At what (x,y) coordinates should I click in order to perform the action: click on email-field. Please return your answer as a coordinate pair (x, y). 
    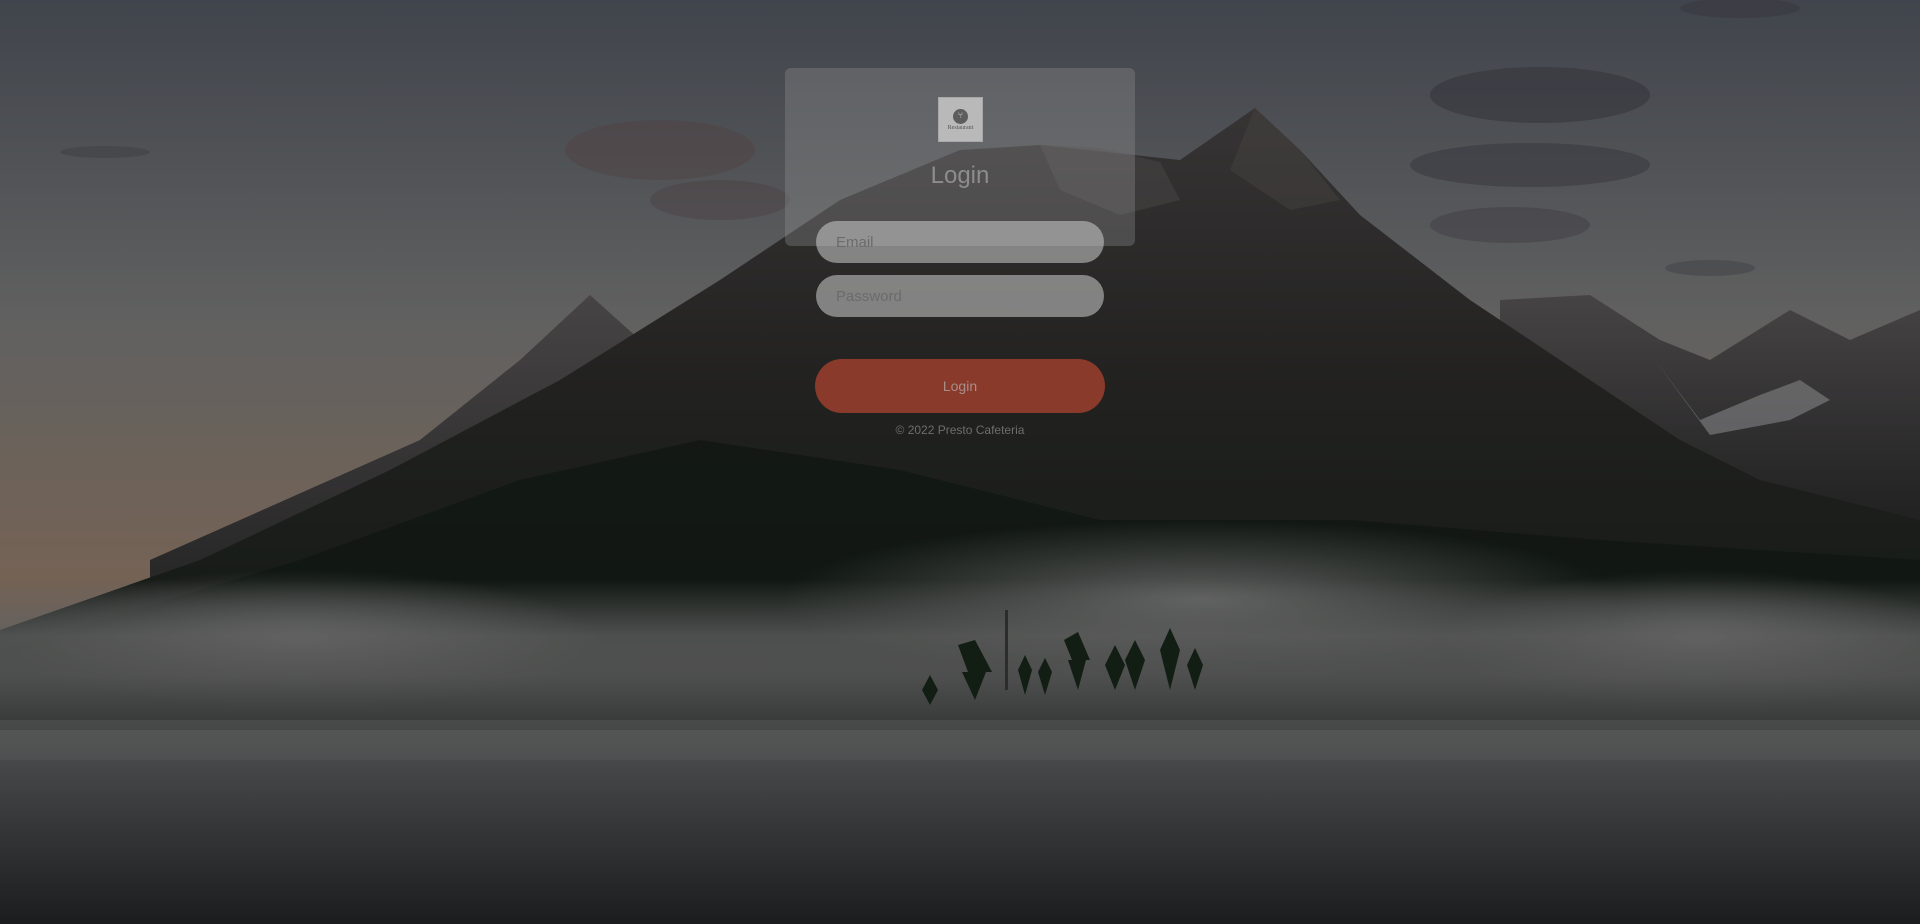
    Looking at the image, I should click on (960, 242).